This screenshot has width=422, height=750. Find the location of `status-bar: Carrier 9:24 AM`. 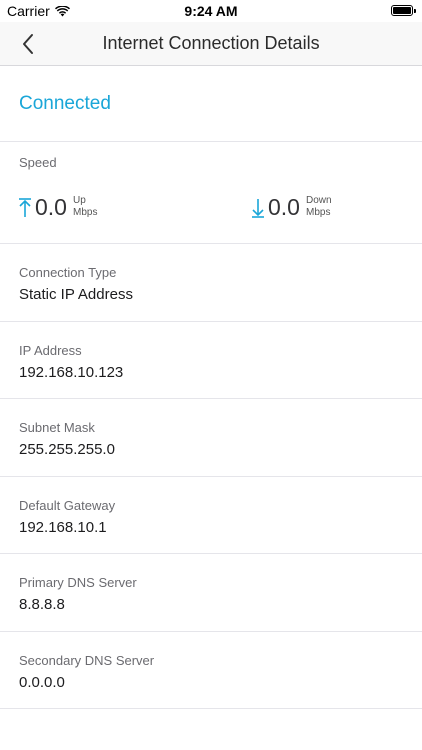

status-bar: Carrier 9:24 AM is located at coordinates (211, 11).